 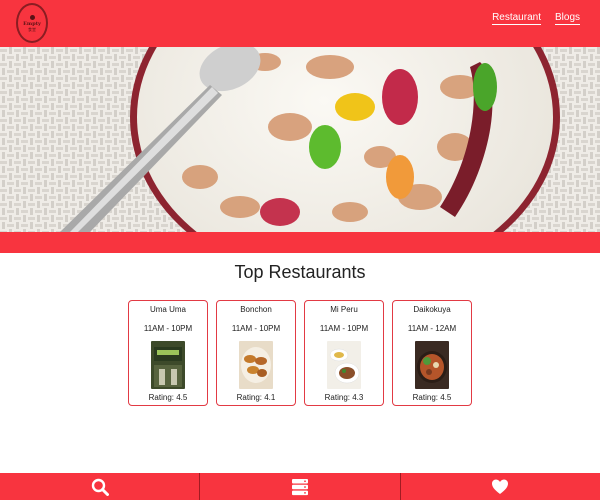 I want to click on section-title: Top Restaurants, so click(x=300, y=272).